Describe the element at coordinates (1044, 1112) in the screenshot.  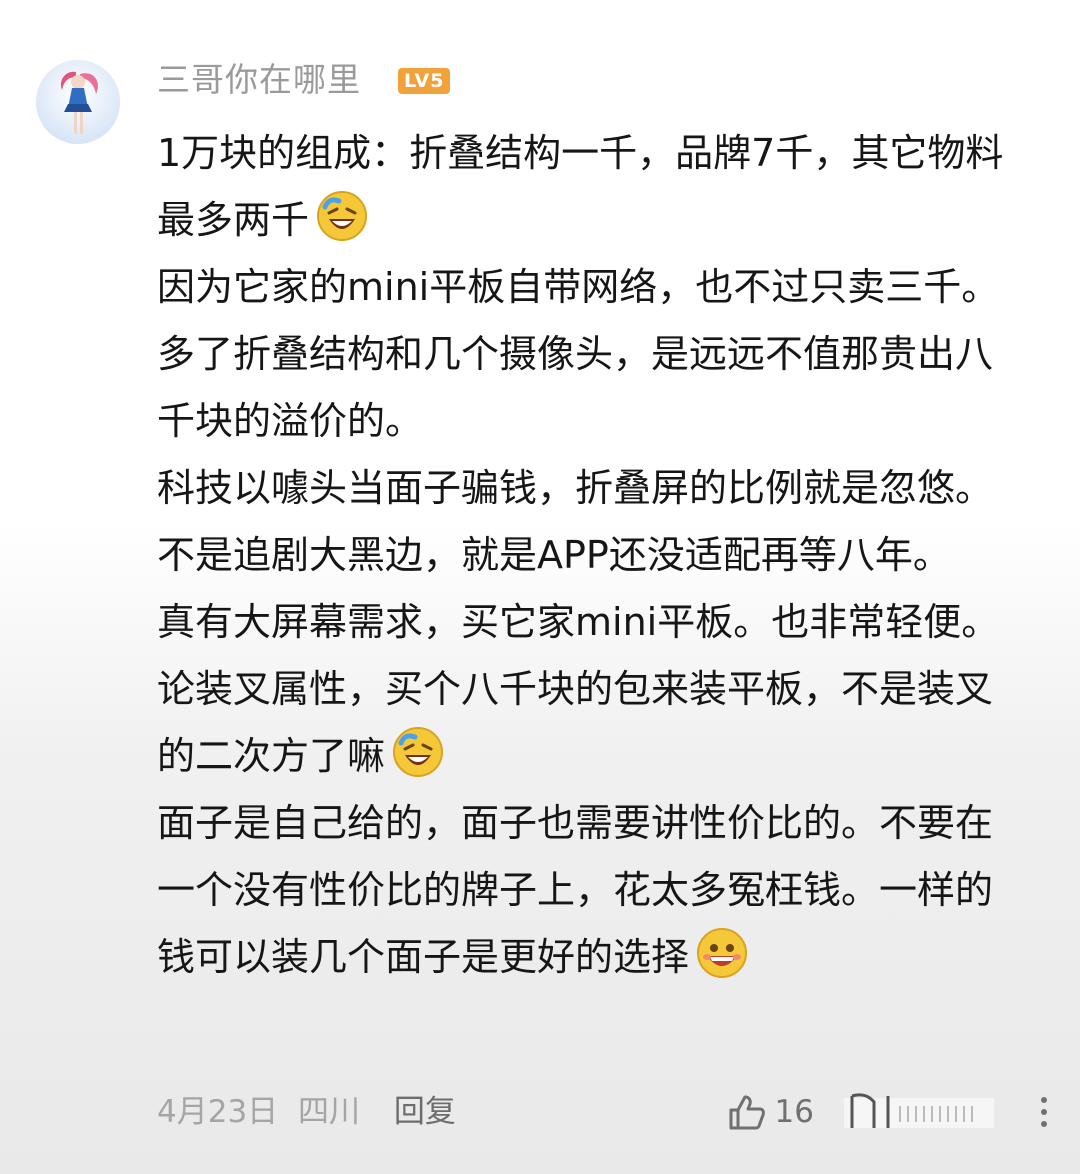
I see `more-vertical-icon` at that location.